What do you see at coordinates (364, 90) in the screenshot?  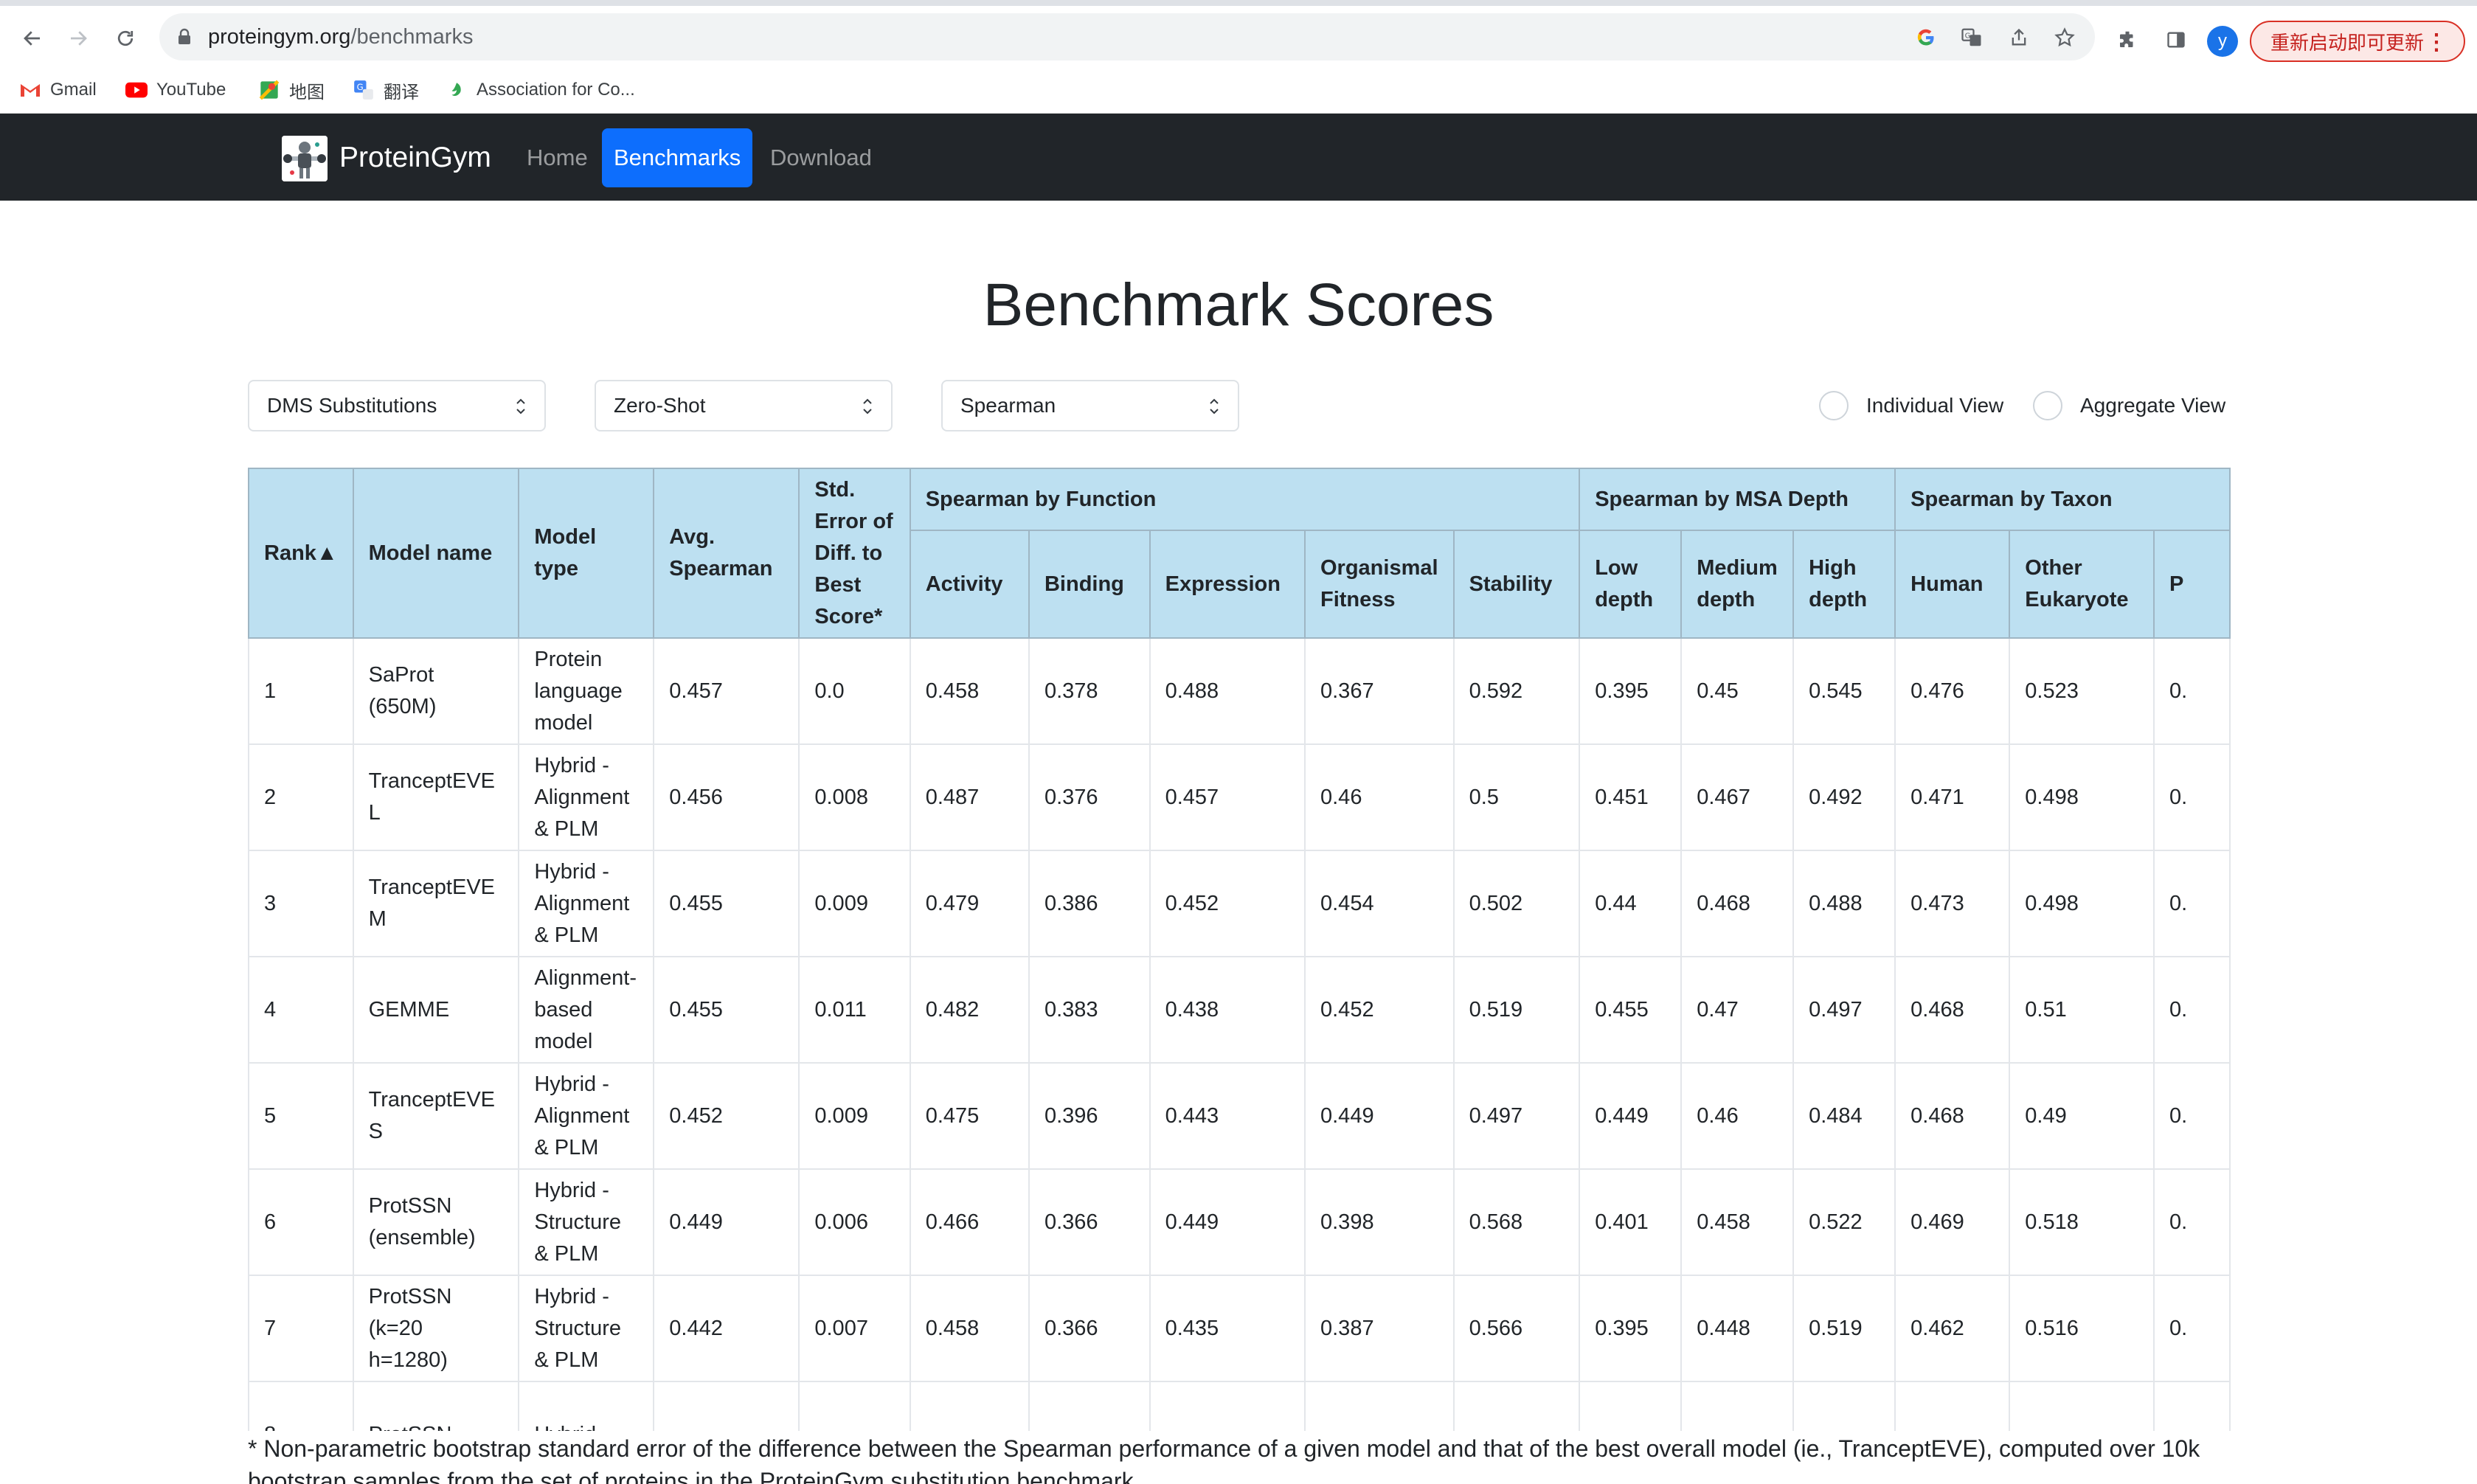 I see `translate-icon: G` at bounding box center [364, 90].